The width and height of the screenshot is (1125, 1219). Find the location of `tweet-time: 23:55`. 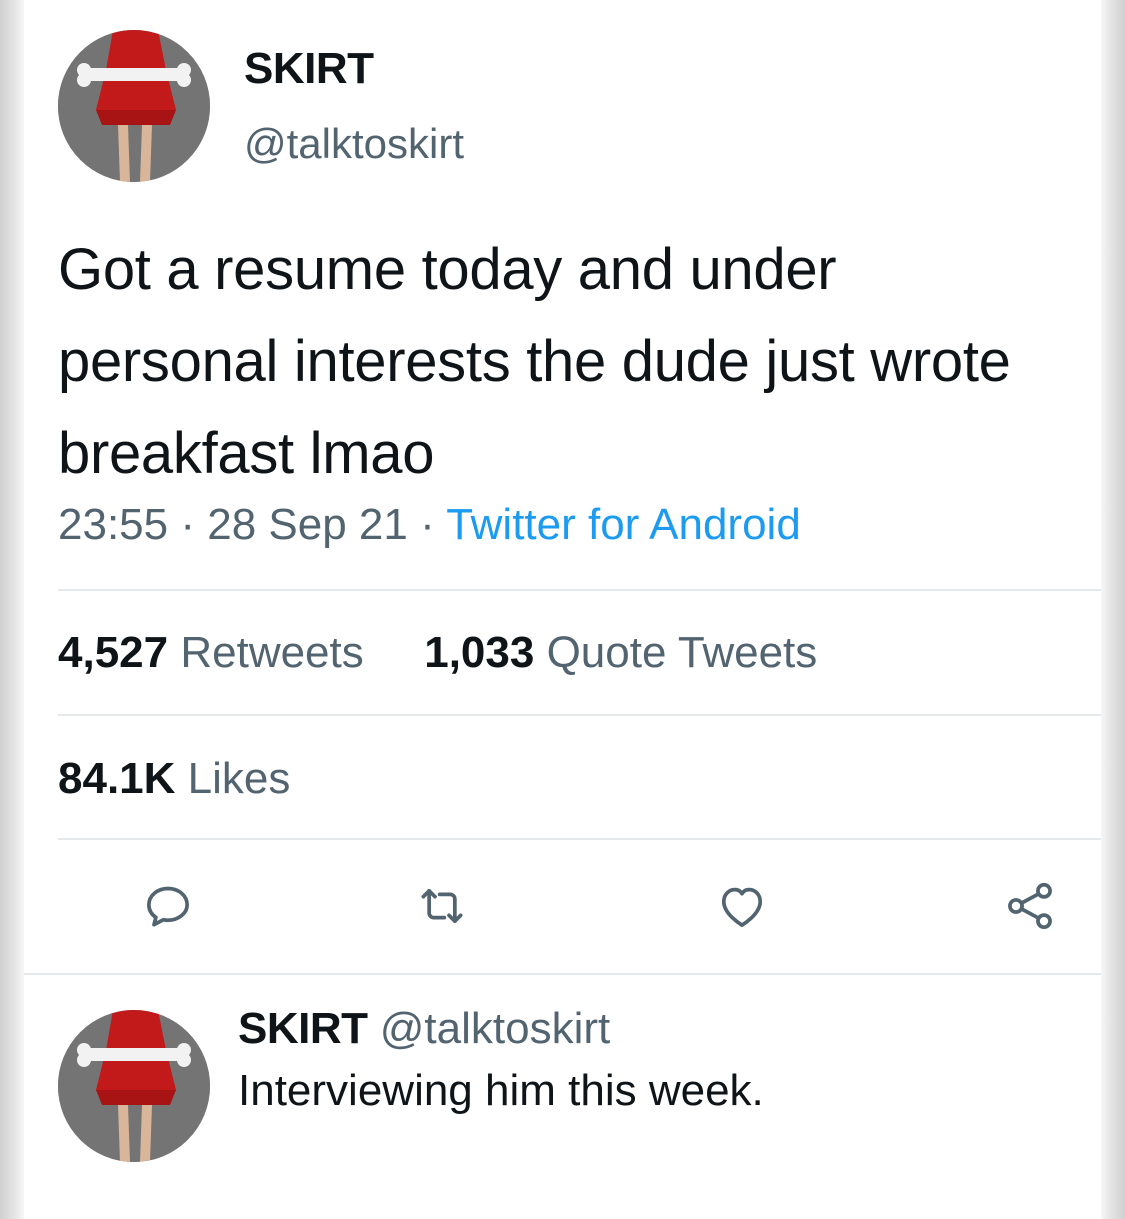

tweet-time: 23:55 is located at coordinates (113, 524).